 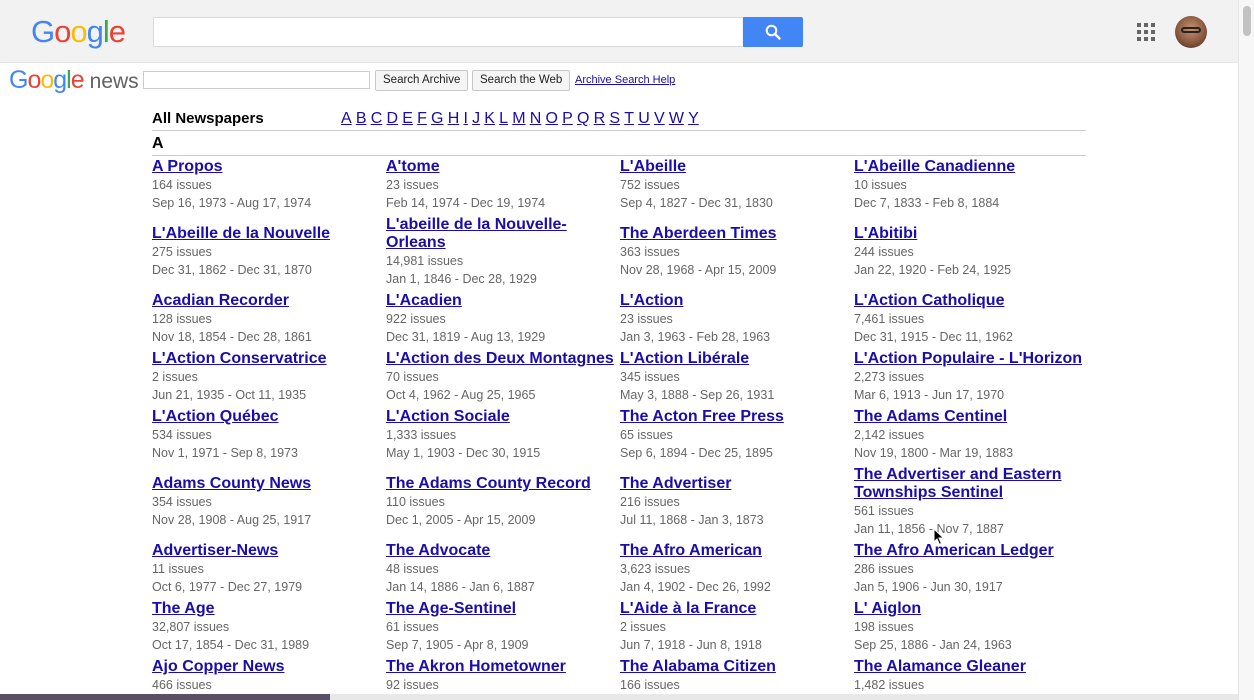 I want to click on issue-count: 466 issues, so click(x=182, y=685).